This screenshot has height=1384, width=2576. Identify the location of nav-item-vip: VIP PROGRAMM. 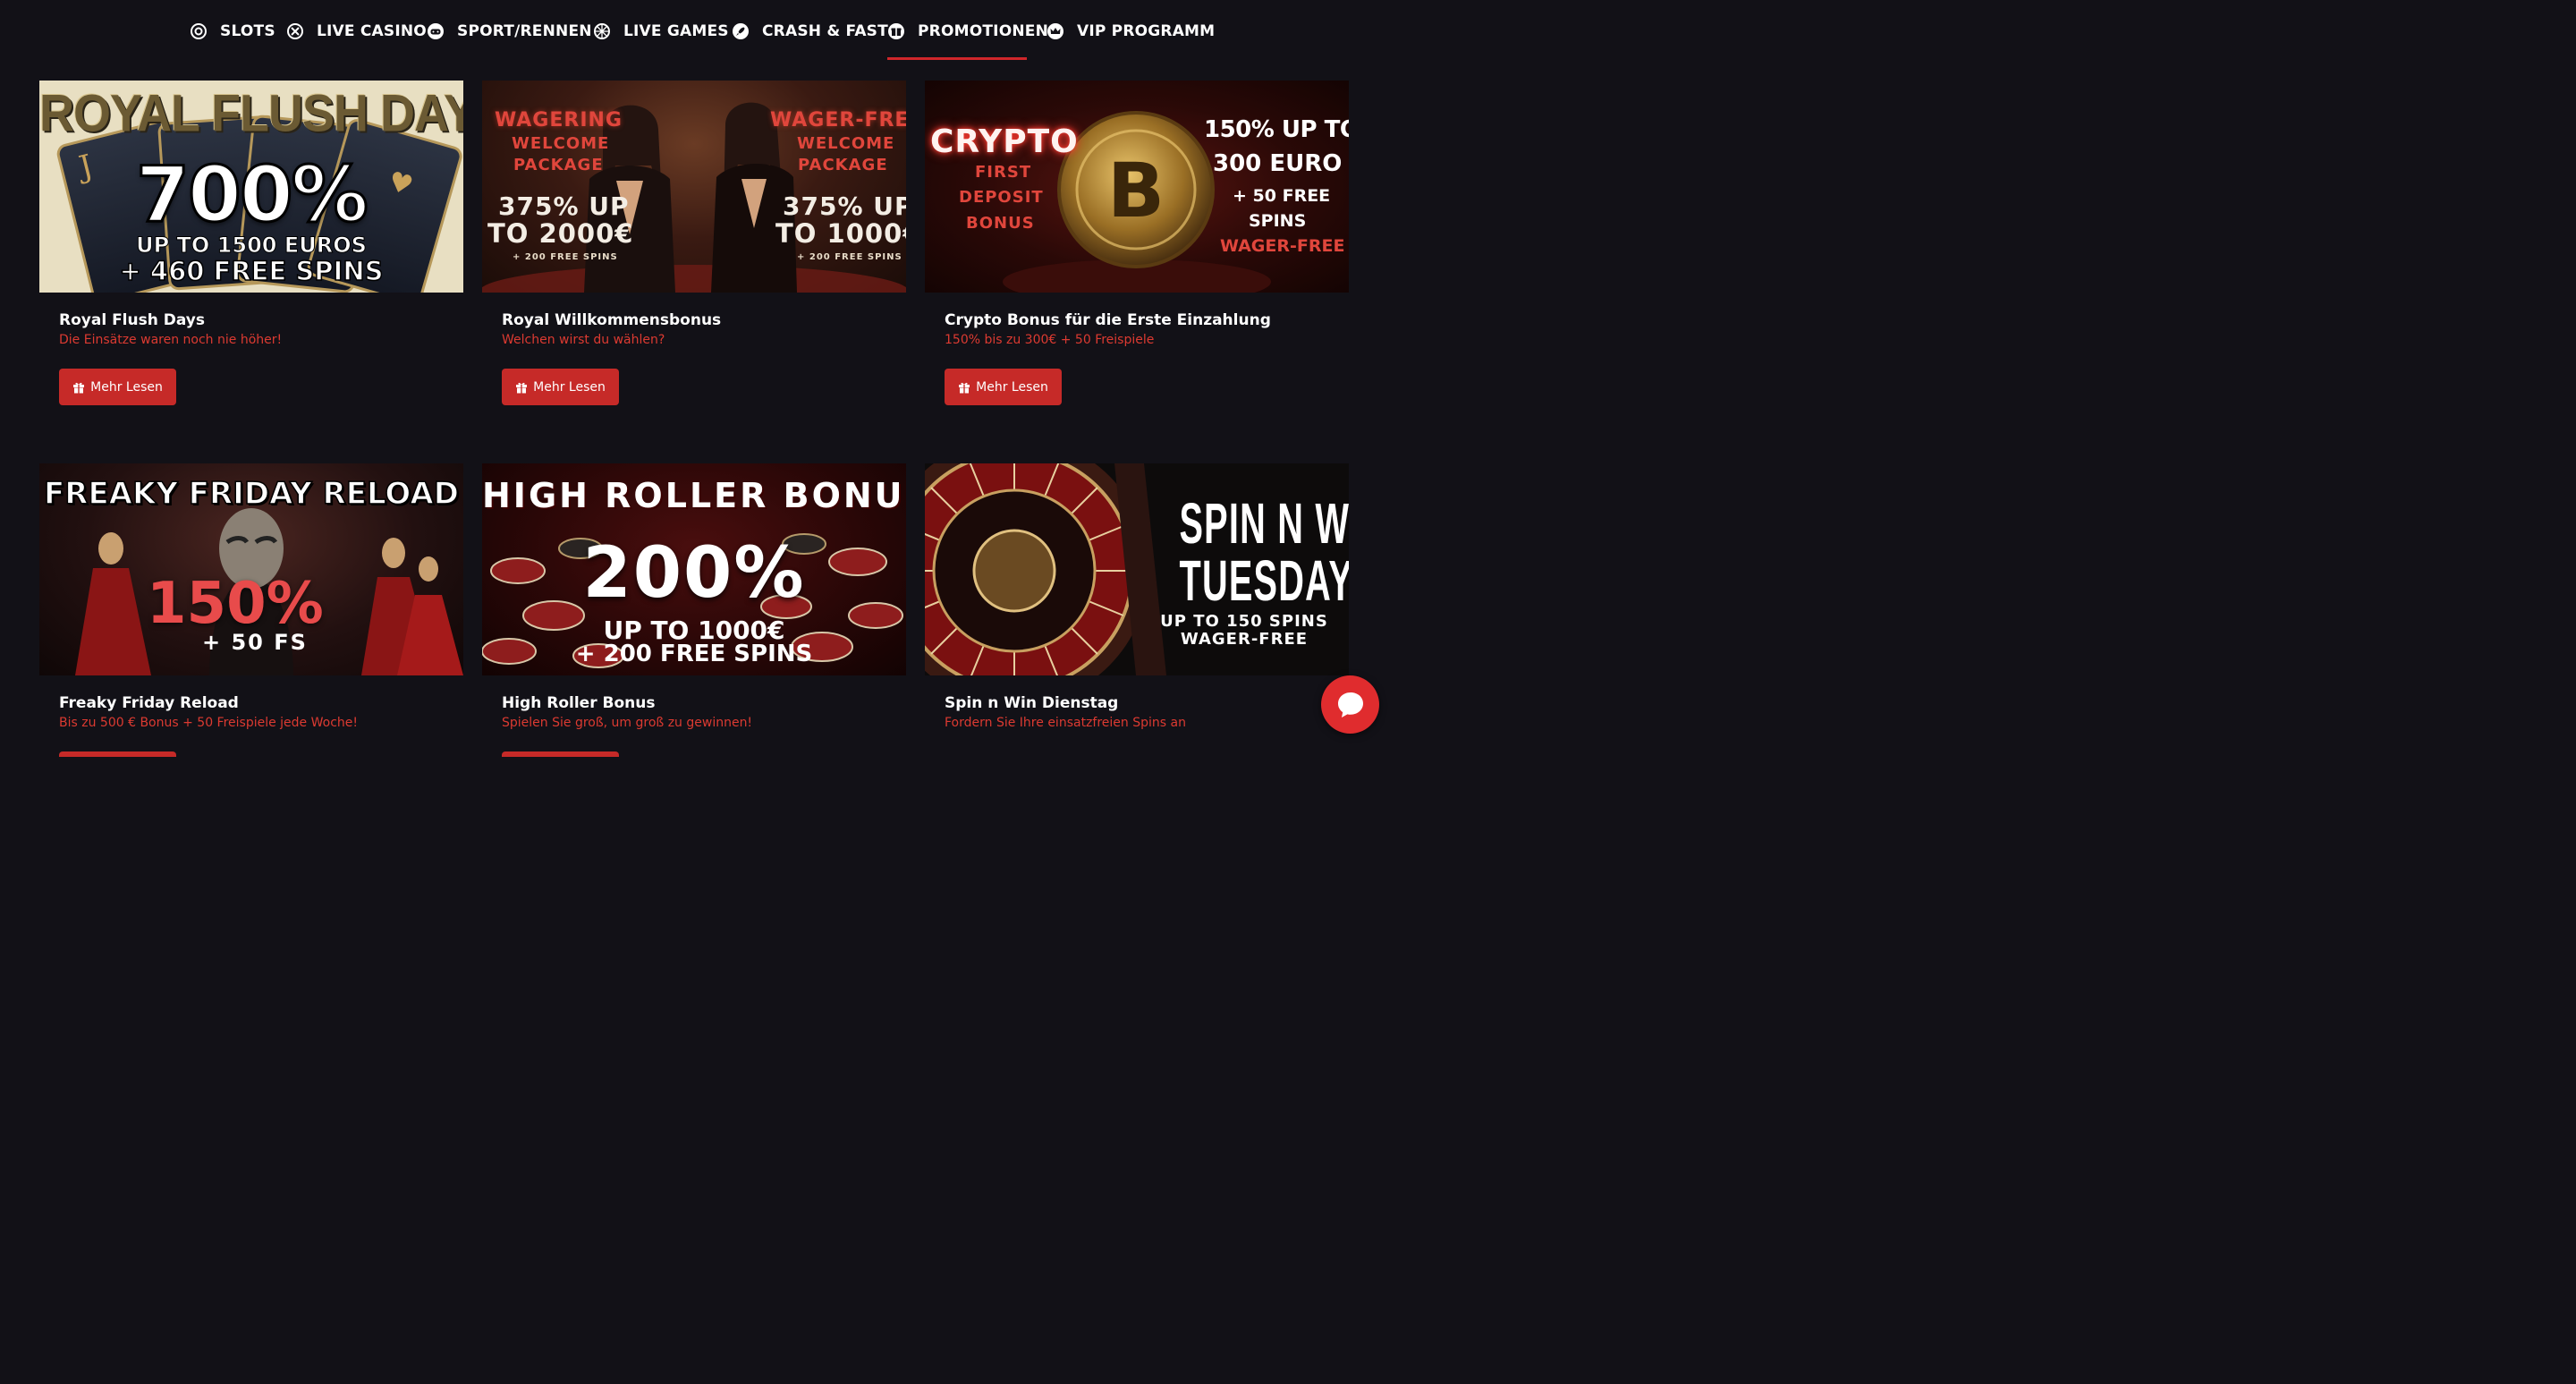
(1130, 32).